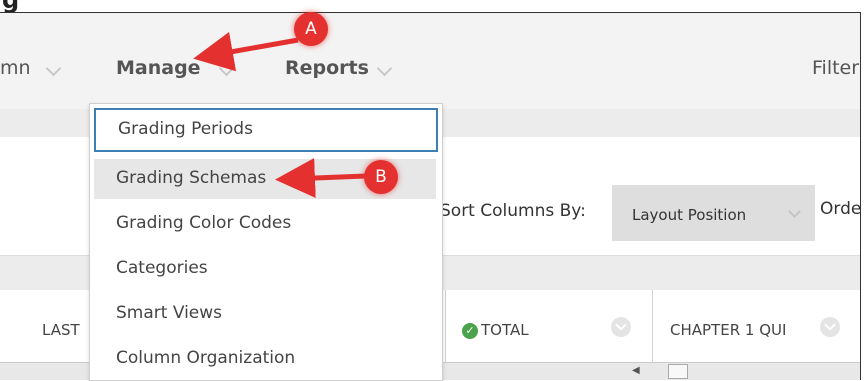 The width and height of the screenshot is (867, 381). Describe the element at coordinates (265, 269) in the screenshot. I see `menu-item-categories: Categories` at that location.